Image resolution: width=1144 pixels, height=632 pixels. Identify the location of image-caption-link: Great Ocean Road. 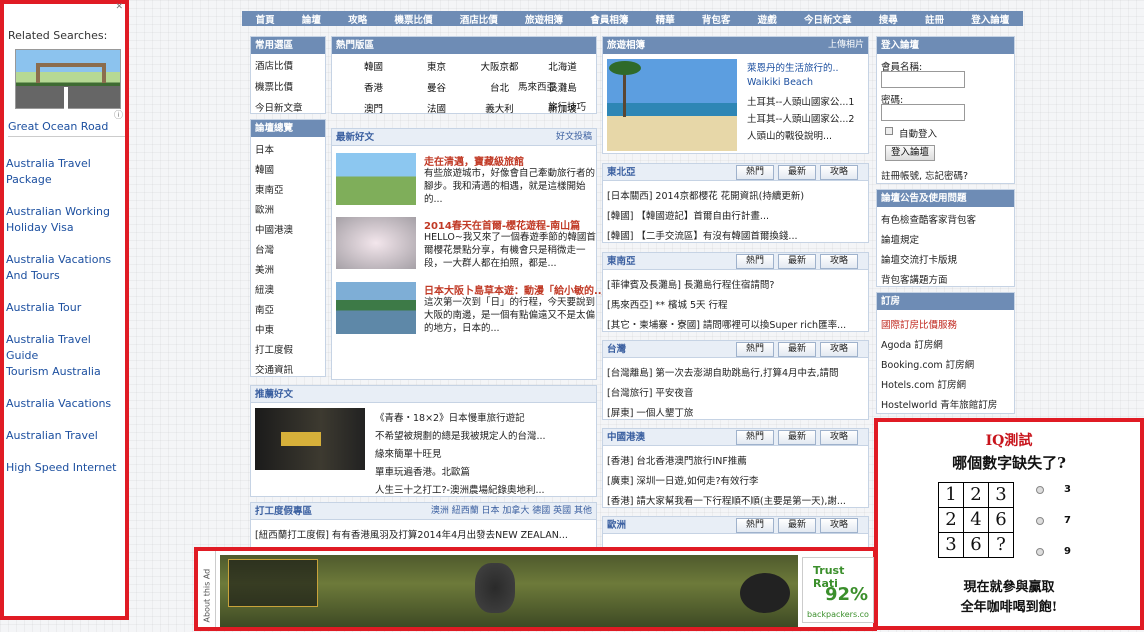
(58, 126).